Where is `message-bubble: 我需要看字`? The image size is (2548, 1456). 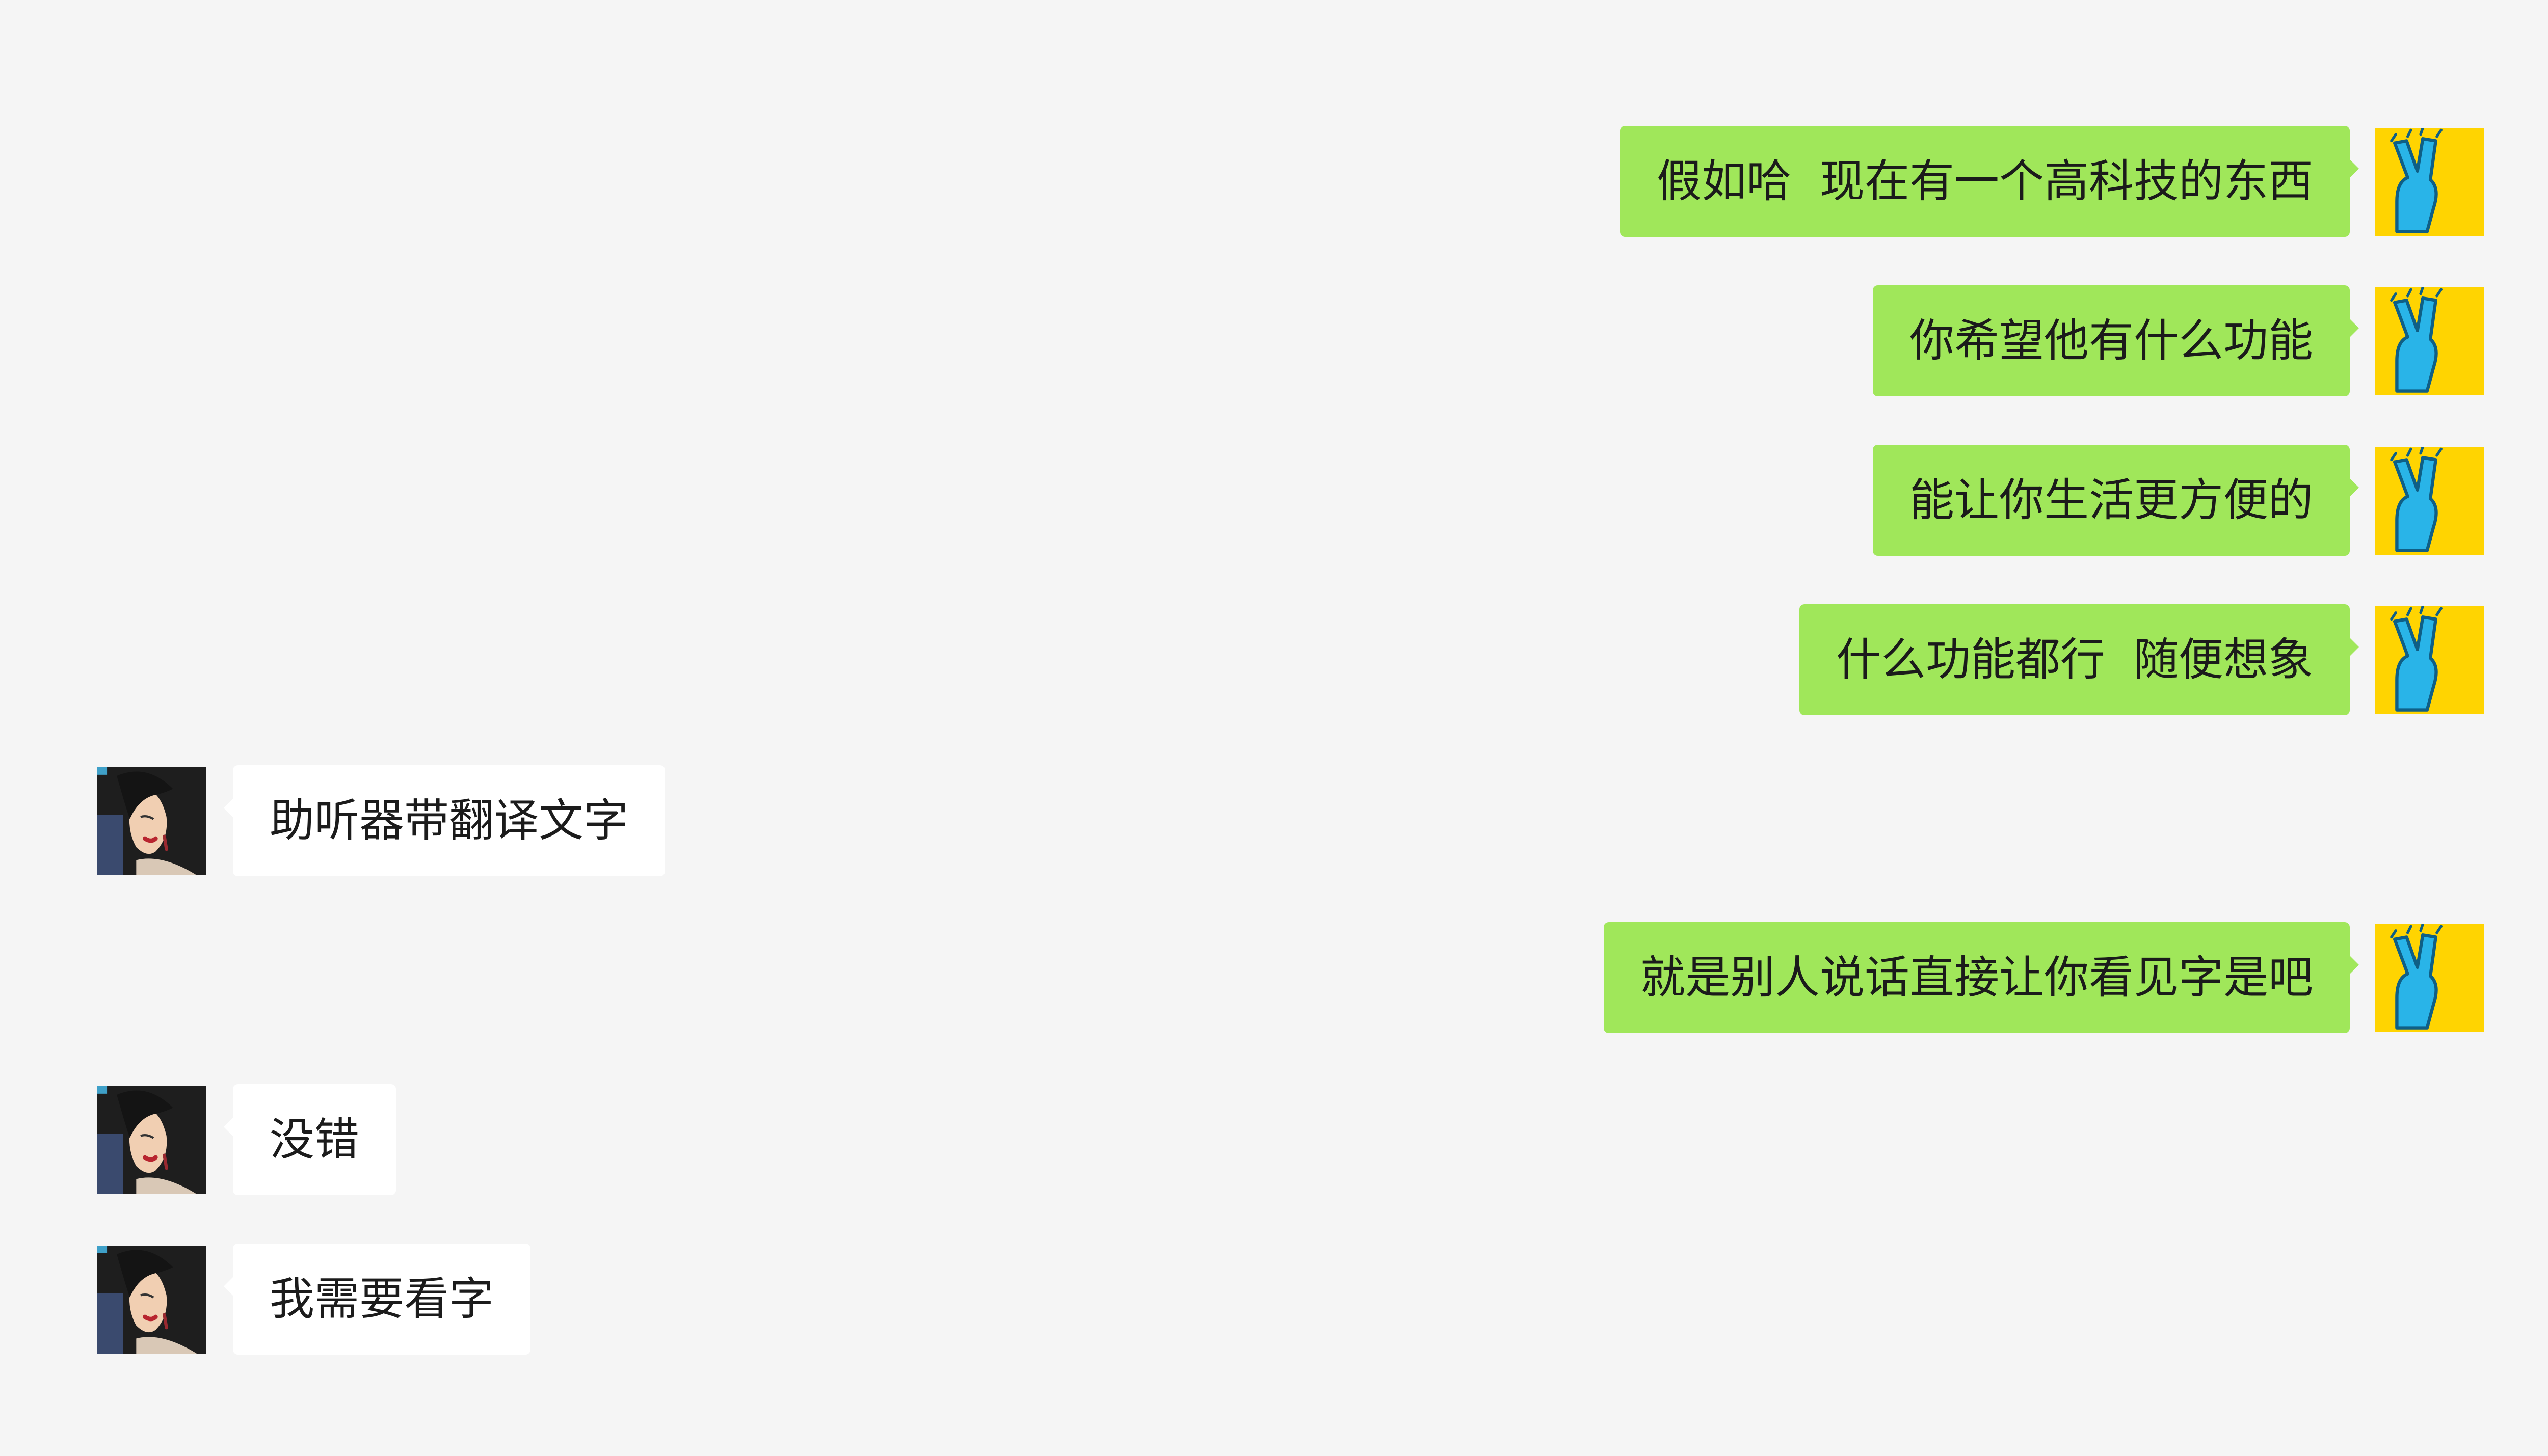 message-bubble: 我需要看字 is located at coordinates (377, 1299).